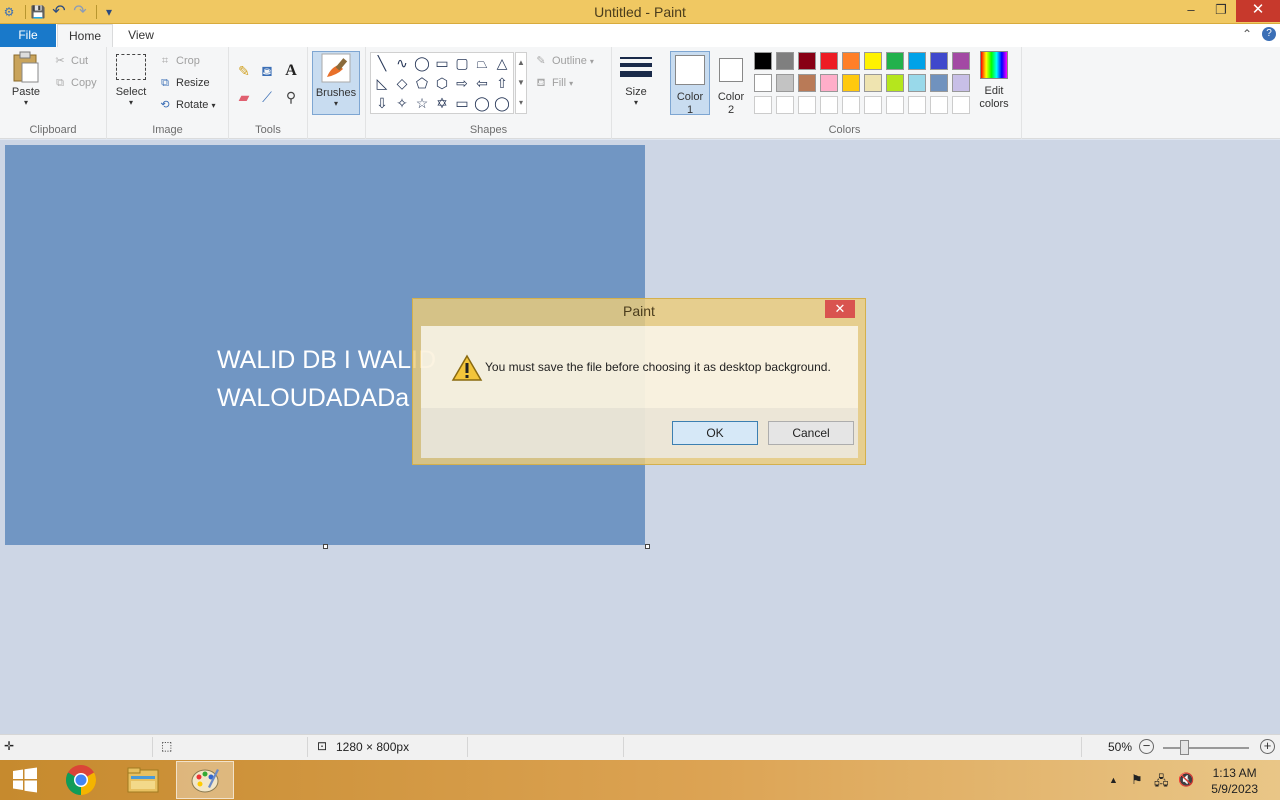  What do you see at coordinates (141, 35) in the screenshot?
I see `tab-view: View` at bounding box center [141, 35].